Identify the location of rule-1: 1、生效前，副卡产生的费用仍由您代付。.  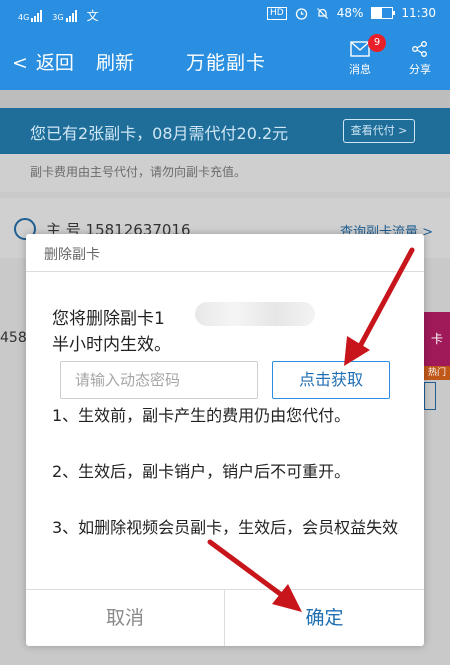
(201, 415).